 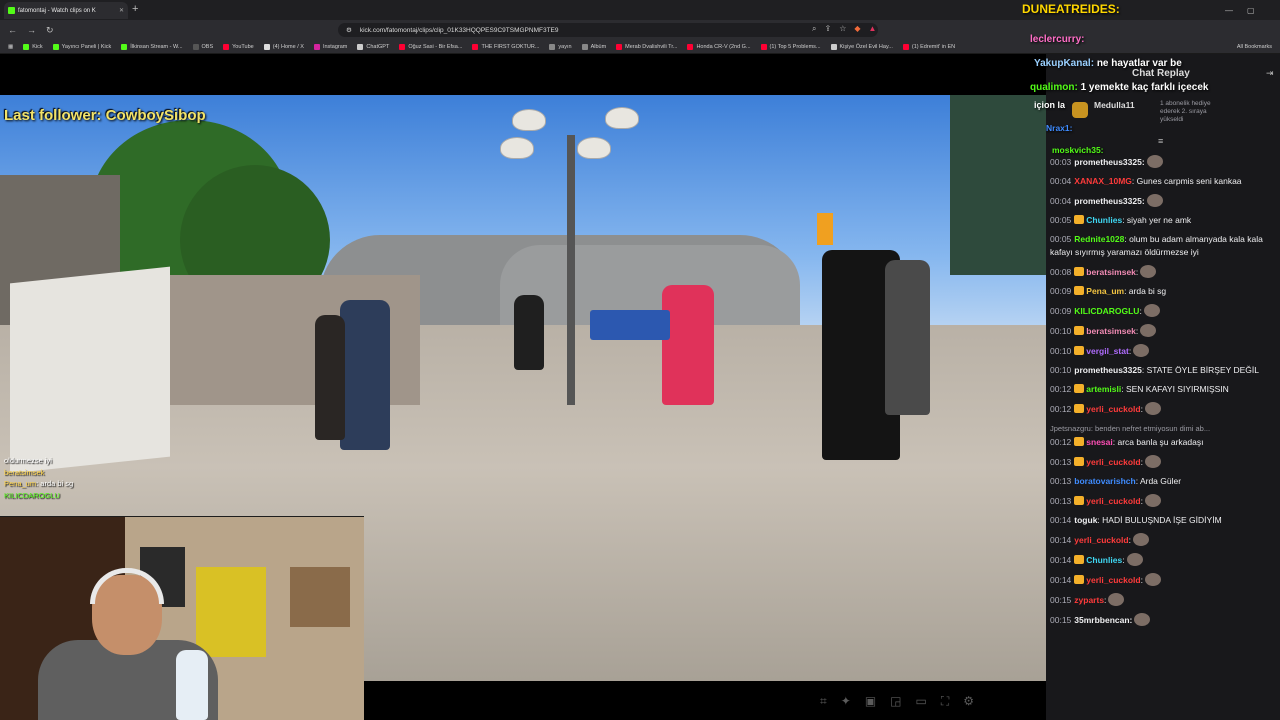 What do you see at coordinates (202, 46) in the screenshot?
I see `bookmark-item: OBS` at bounding box center [202, 46].